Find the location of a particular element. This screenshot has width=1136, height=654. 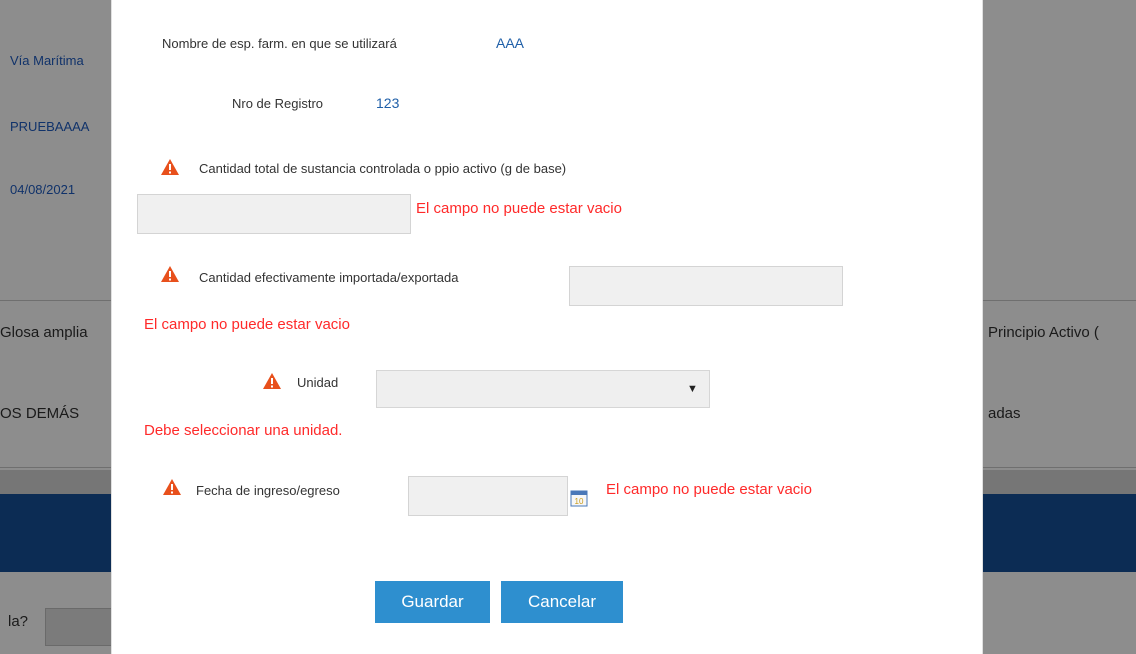

cantidad-efectiva-error: El campo no puede estar vacio is located at coordinates (247, 324).